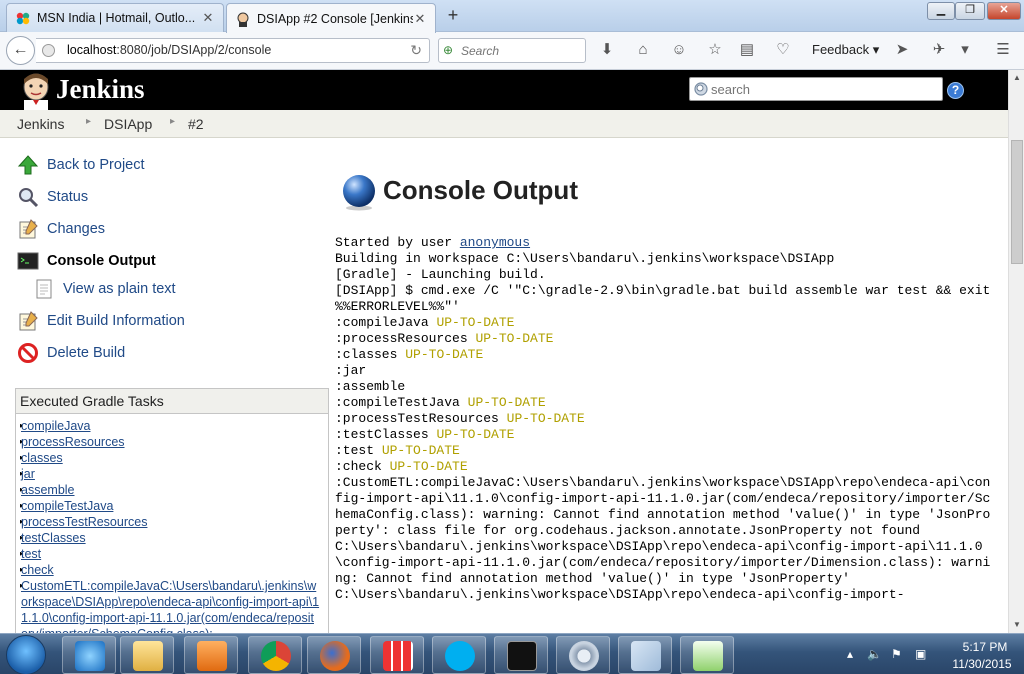  I want to click on task-back-to-project: Back to Project, so click(81, 165).